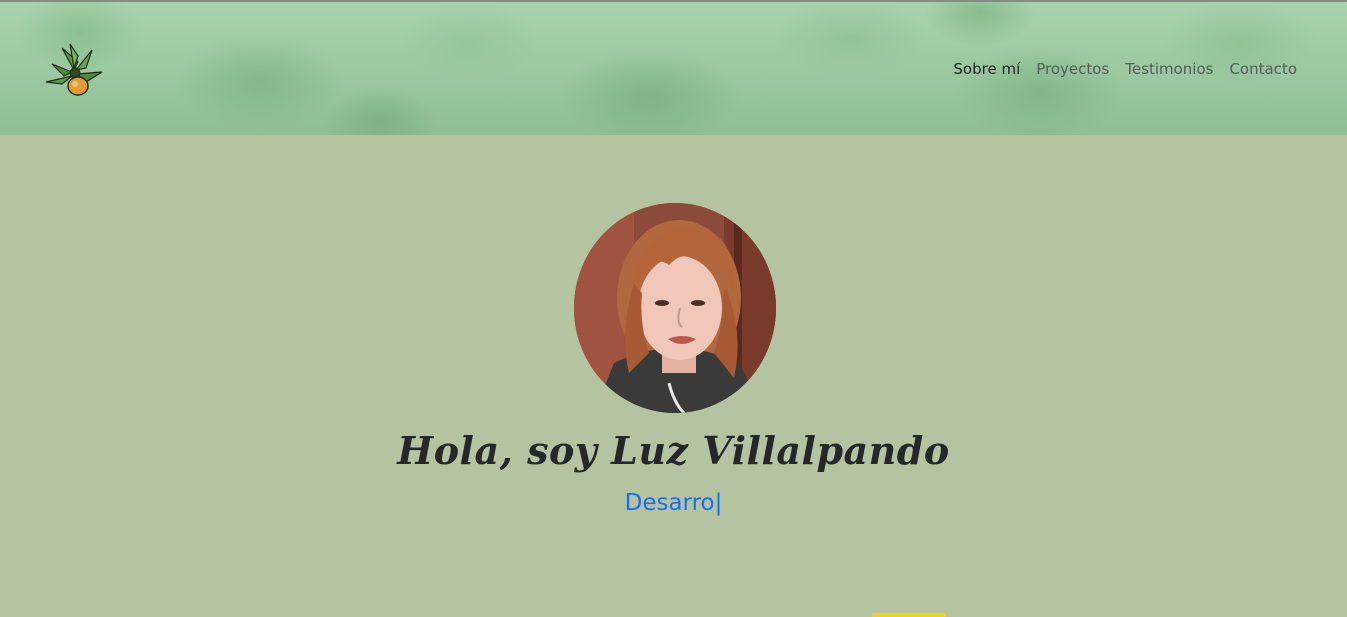 The image size is (1347, 617). What do you see at coordinates (718, 503) in the screenshot?
I see `typing-cursor: |` at bounding box center [718, 503].